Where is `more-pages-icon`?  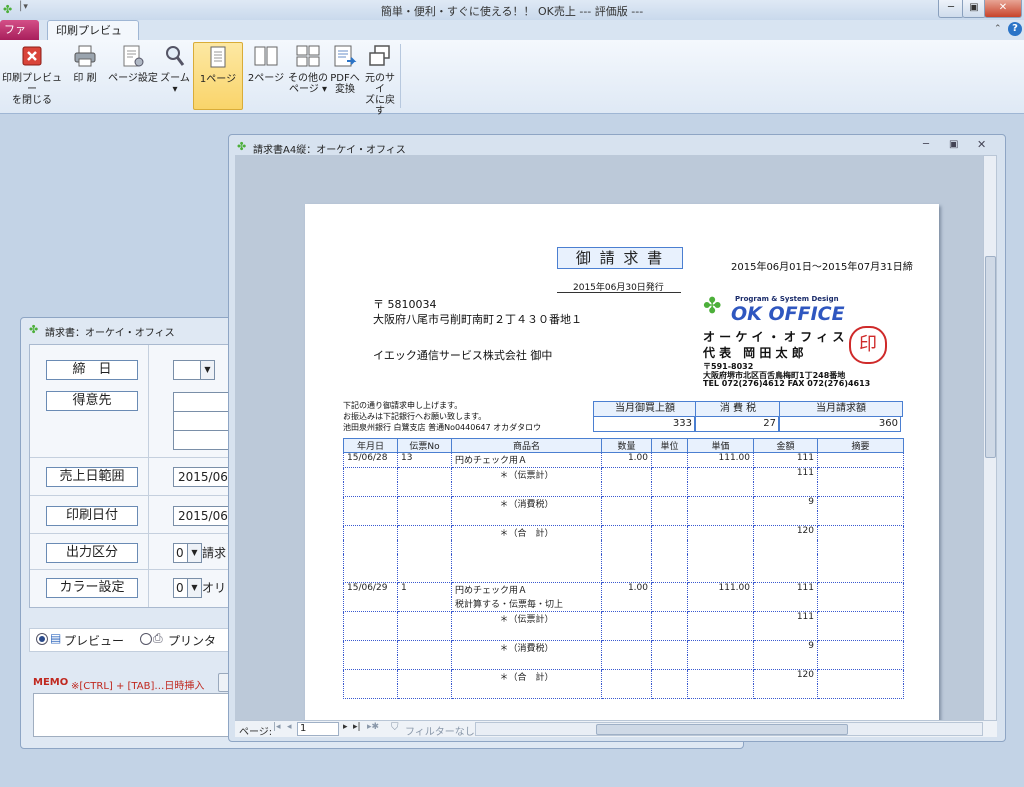
more-pages-icon is located at coordinates (308, 56).